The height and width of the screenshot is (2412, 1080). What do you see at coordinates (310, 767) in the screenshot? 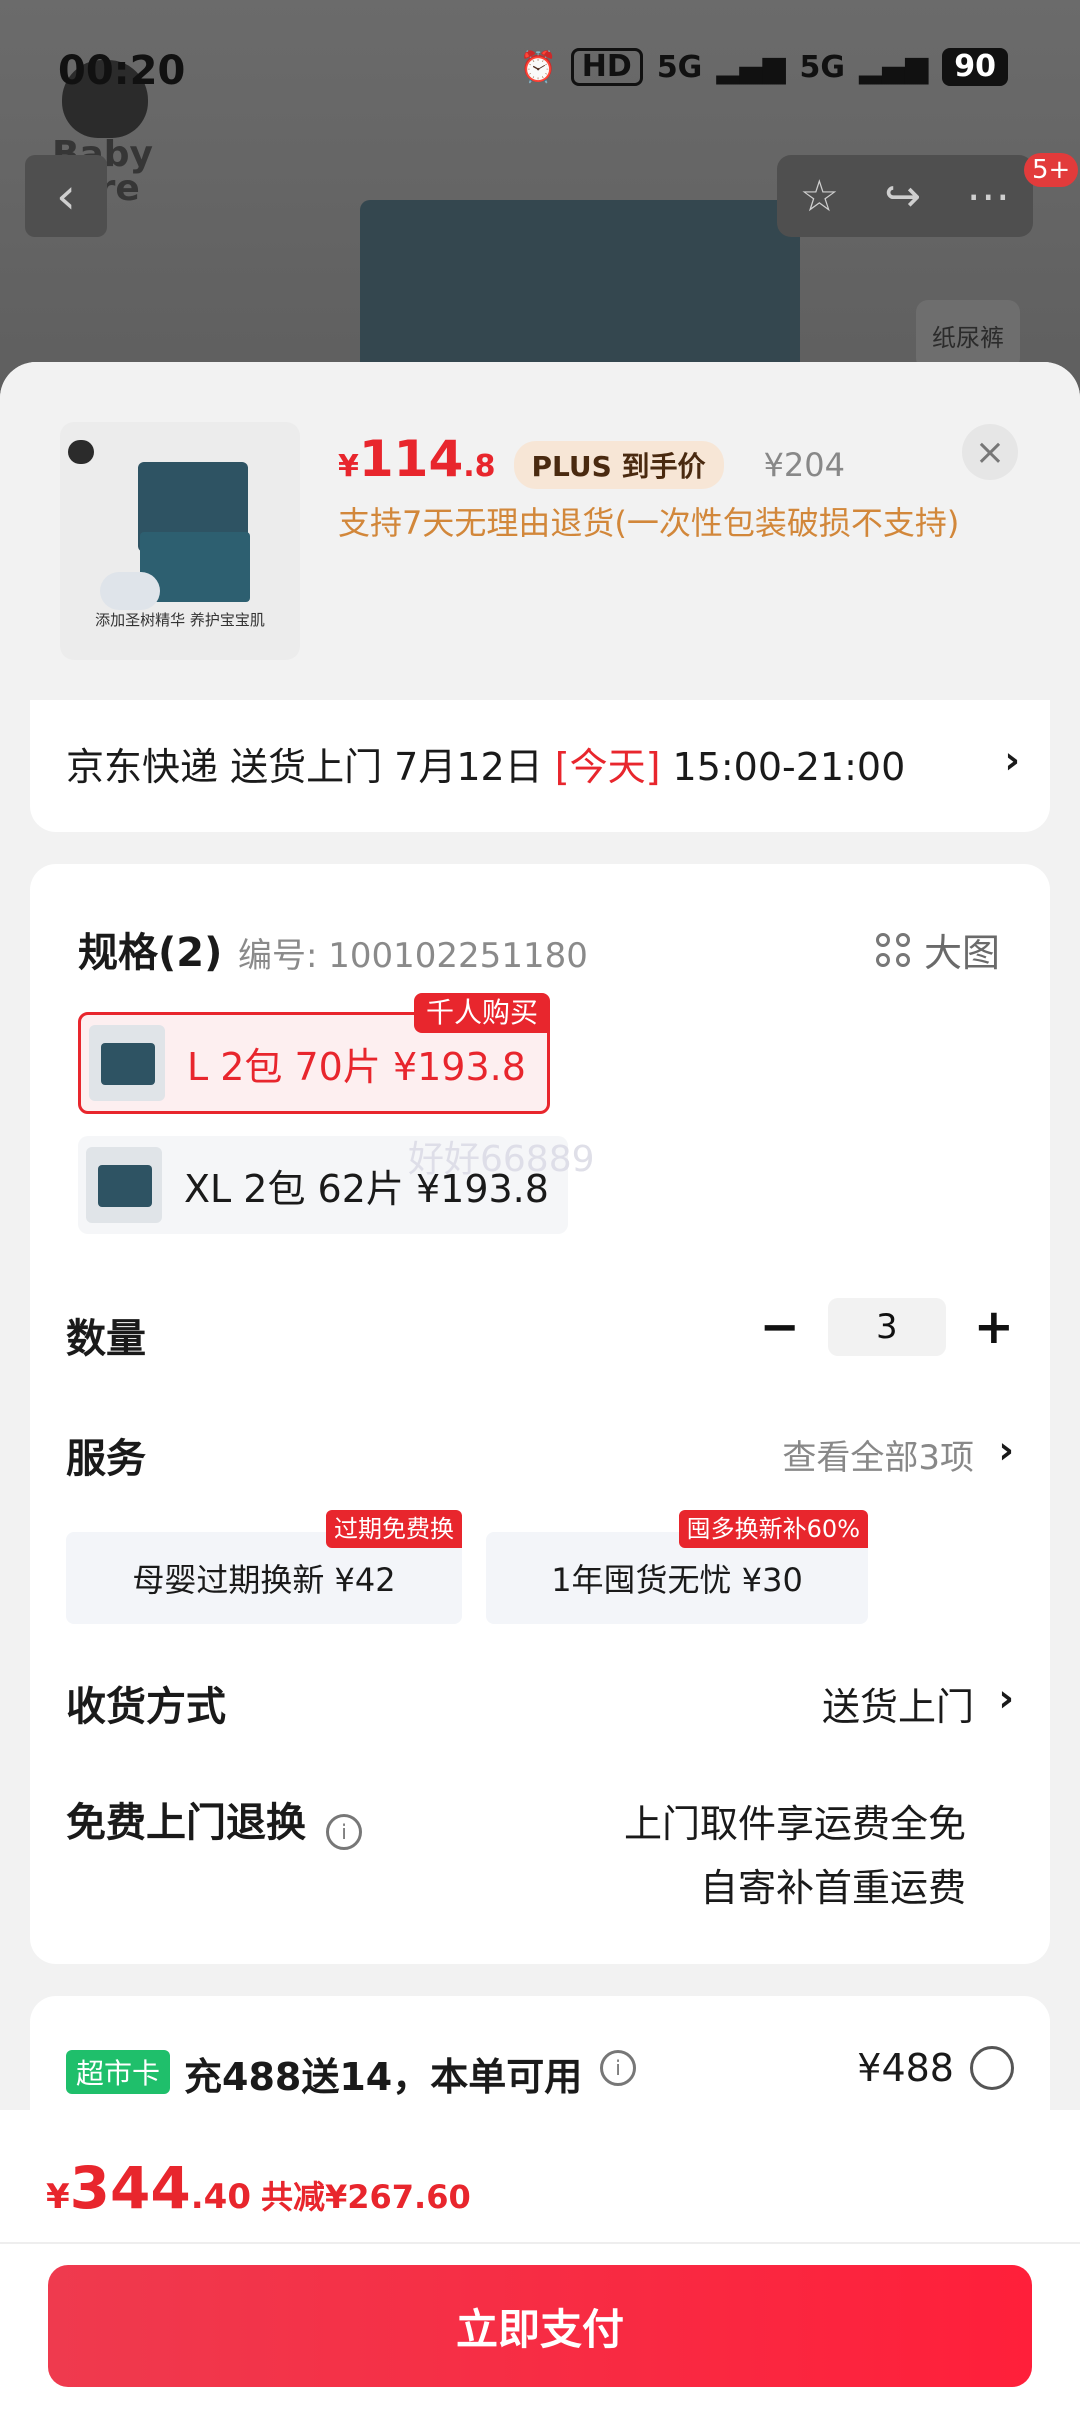
I see `delivery-info: 京东快递 送货上门 7月12日` at bounding box center [310, 767].